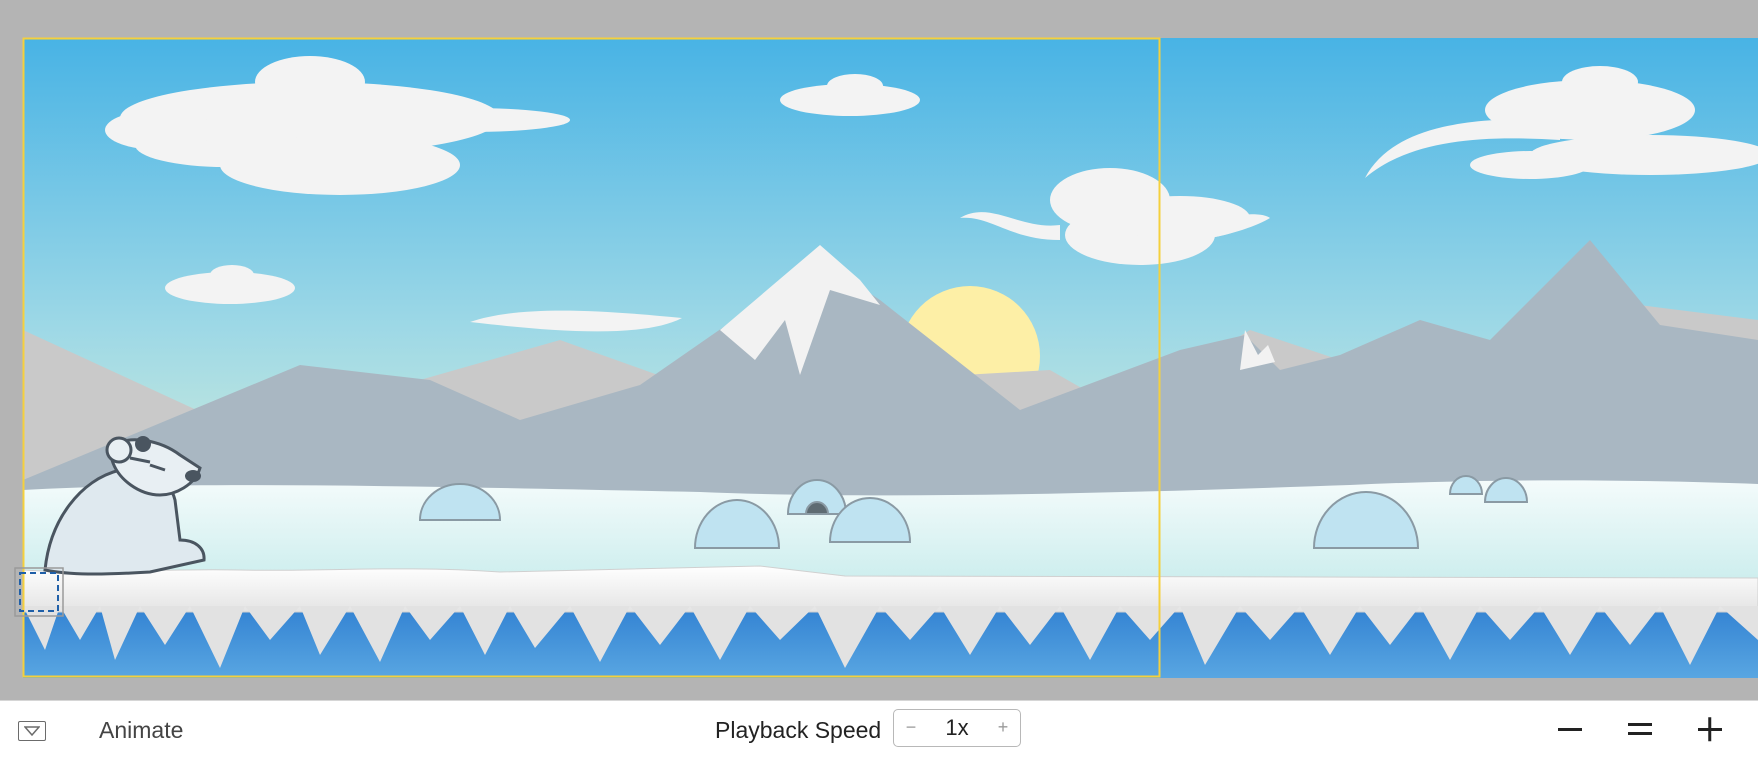 The height and width of the screenshot is (759, 1758). I want to click on speed-increment-button: +, so click(1003, 727).